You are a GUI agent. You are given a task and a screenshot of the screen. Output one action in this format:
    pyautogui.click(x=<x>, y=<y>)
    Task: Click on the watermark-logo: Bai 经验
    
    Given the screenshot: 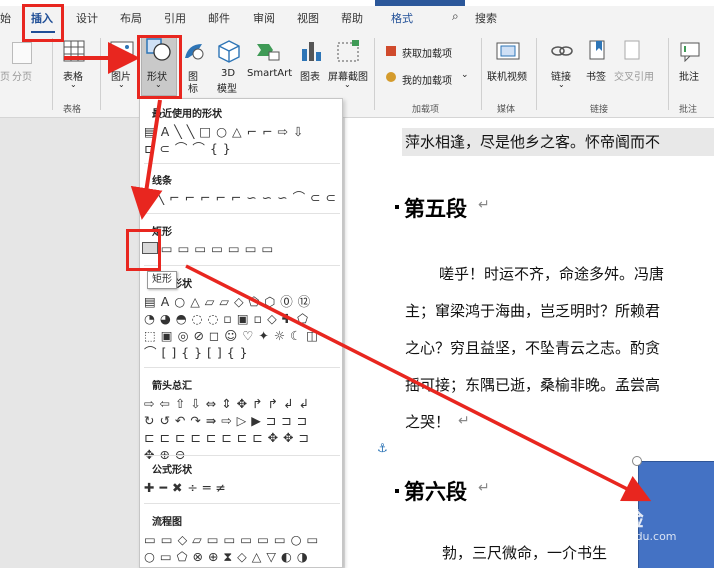 What is the action you would take?
    pyautogui.click(x=600, y=519)
    